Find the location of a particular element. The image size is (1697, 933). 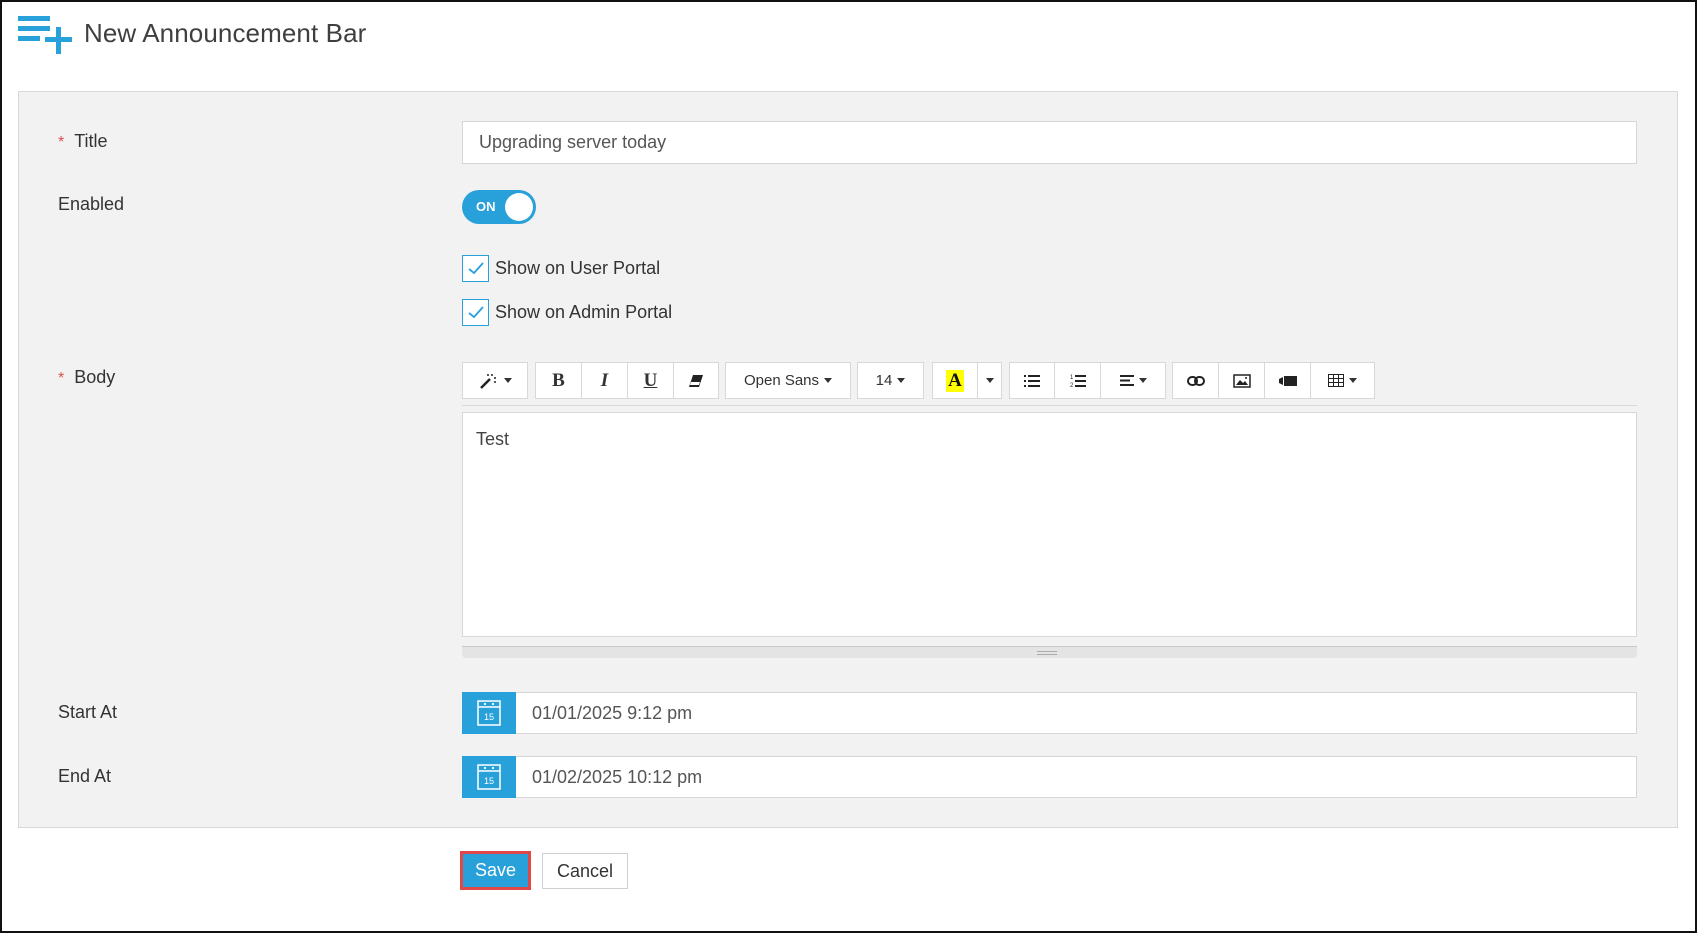

font-family-group: Open Sans is located at coordinates (788, 380).